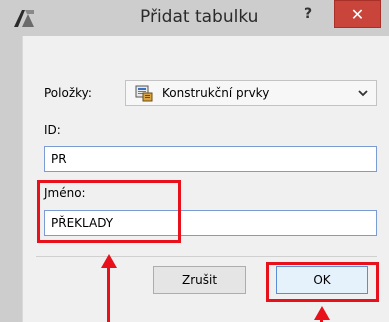 The height and width of the screenshot is (322, 389). I want to click on id-input: PR, so click(210, 159).